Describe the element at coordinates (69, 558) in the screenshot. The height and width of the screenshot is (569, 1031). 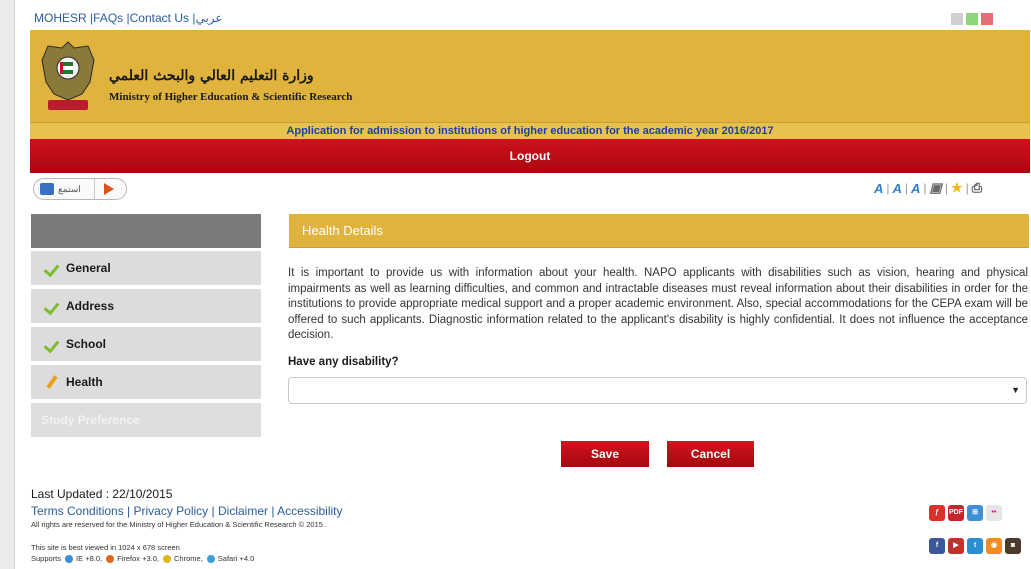
I see `ie-icon` at that location.